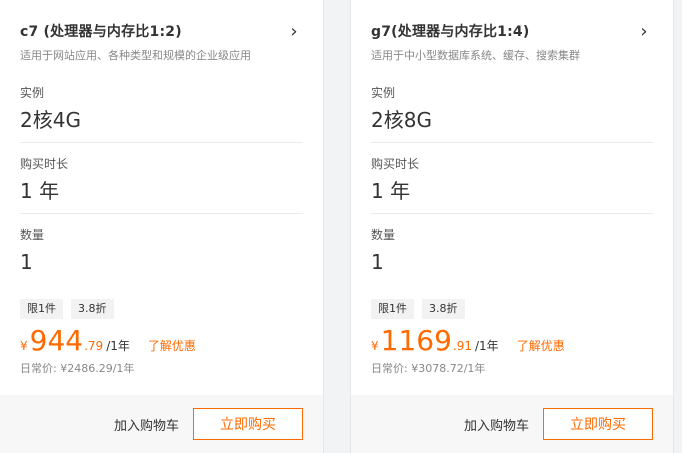 This screenshot has height=453, width=682. Describe the element at coordinates (94, 346) in the screenshot. I see `price-decimal: .79` at that location.